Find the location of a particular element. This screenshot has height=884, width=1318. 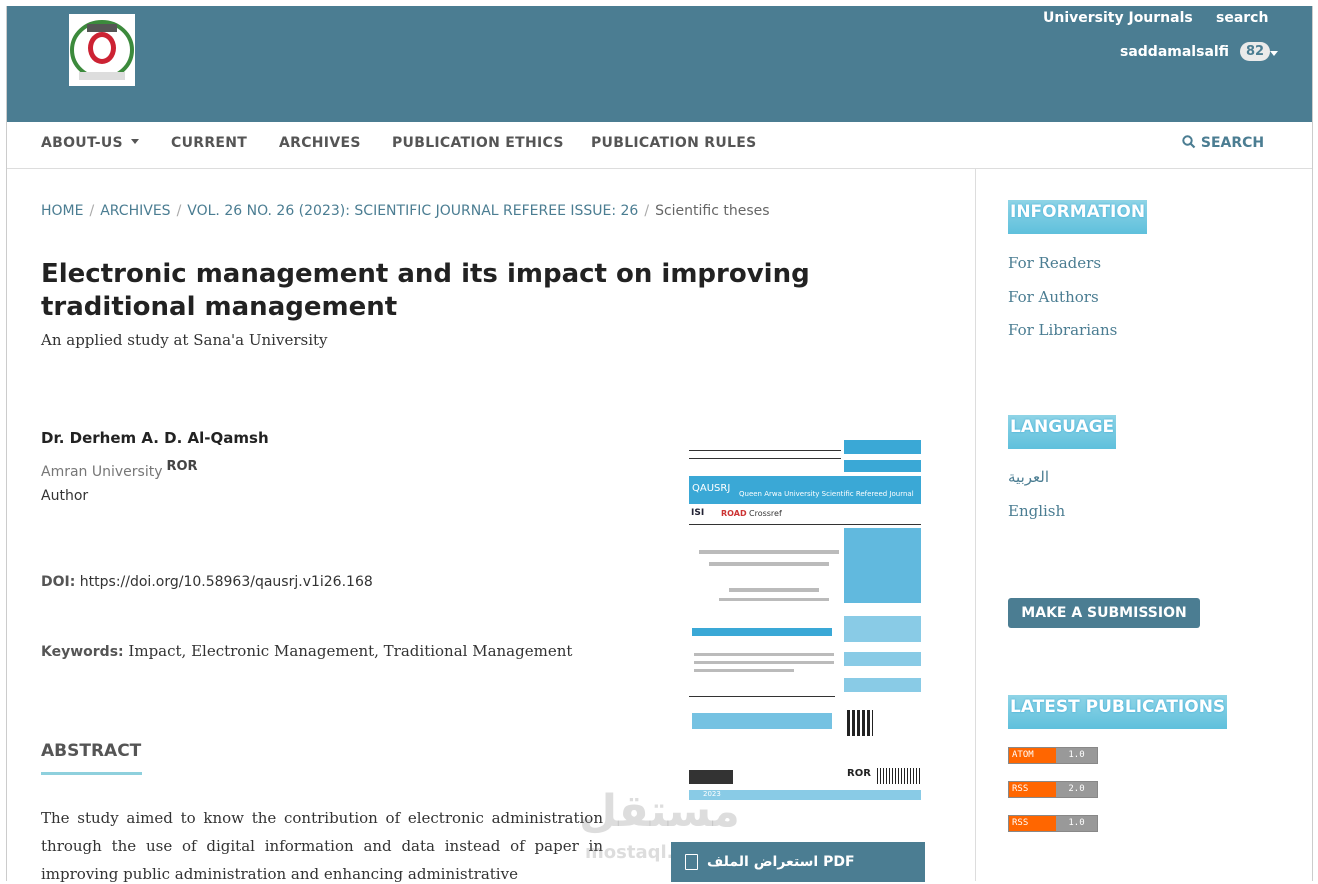

header-search-link: search is located at coordinates (1242, 18).